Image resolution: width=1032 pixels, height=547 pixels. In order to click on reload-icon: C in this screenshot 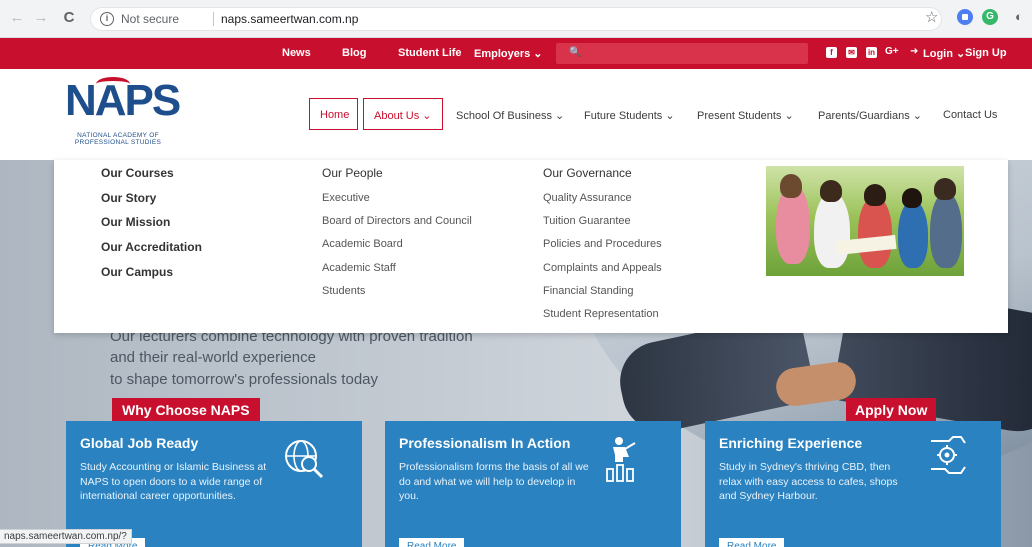, I will do `click(69, 18)`.